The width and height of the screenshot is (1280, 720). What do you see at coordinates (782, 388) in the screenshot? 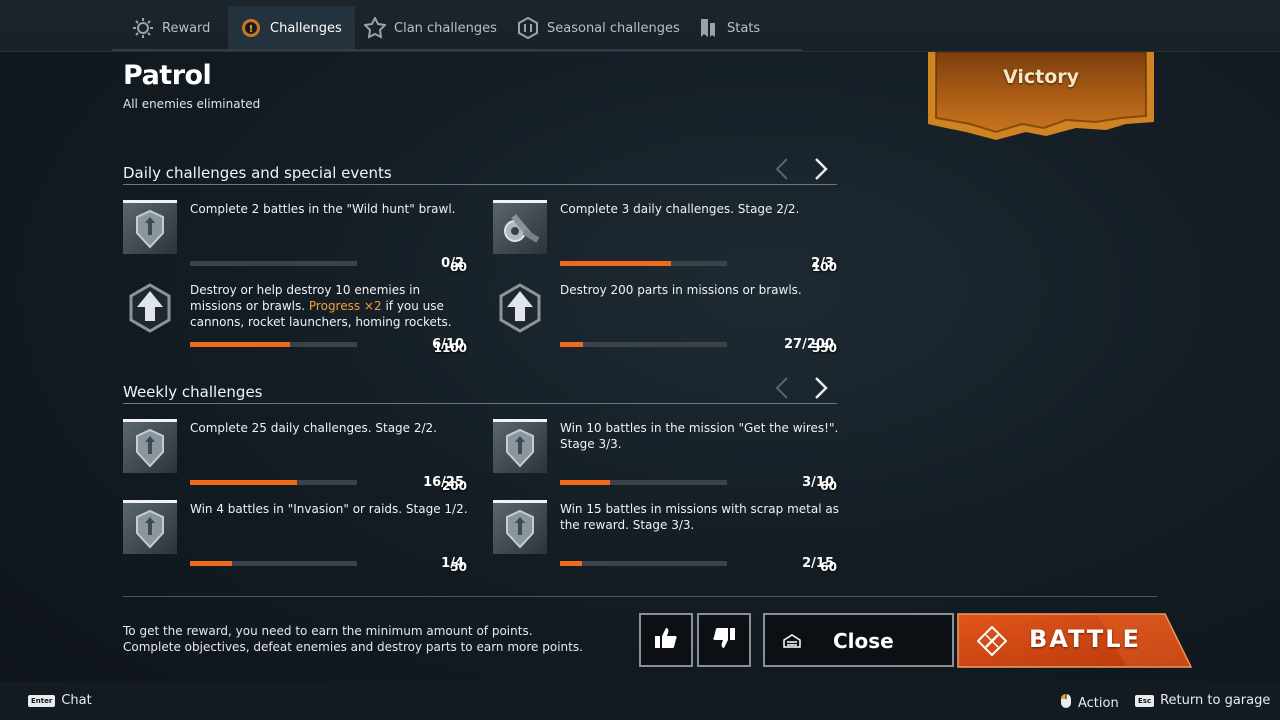
I see `weekly-prev-button` at bounding box center [782, 388].